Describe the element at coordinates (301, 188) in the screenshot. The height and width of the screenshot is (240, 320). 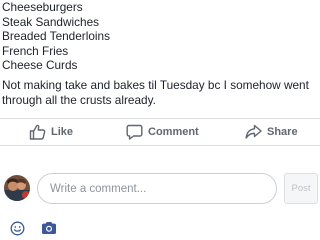
I see `post-button: Post` at that location.